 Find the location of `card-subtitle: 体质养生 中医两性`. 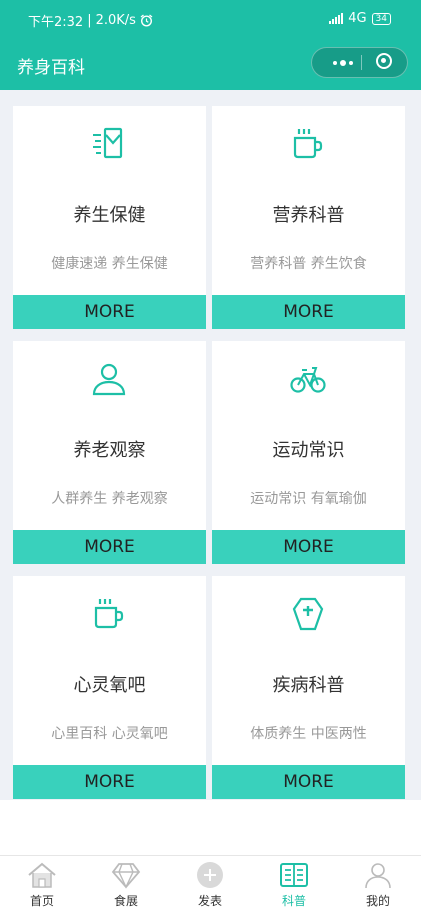

card-subtitle: 体质养生 中医两性 is located at coordinates (308, 734).